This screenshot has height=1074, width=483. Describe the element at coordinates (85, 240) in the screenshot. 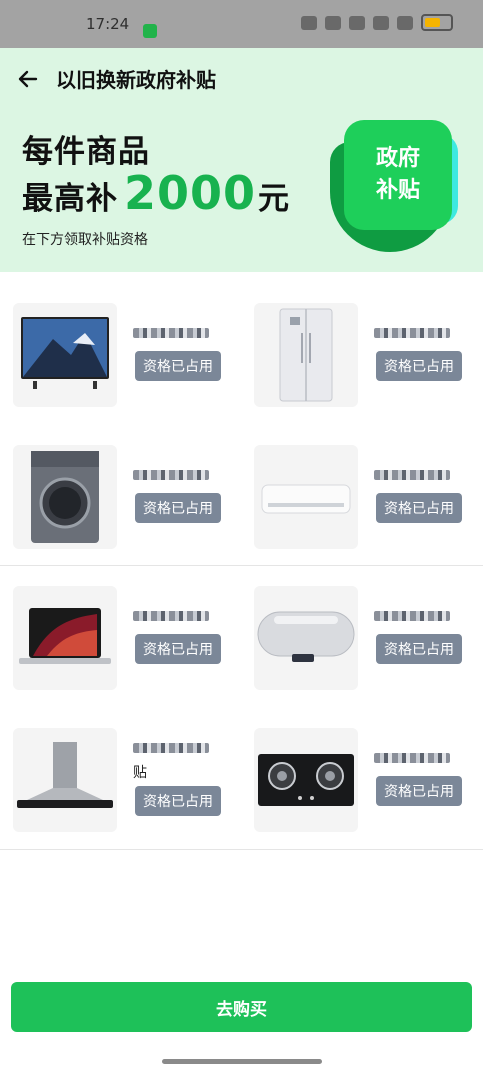

I see `promo-subtitle: 在下方领取补贴资格` at that location.